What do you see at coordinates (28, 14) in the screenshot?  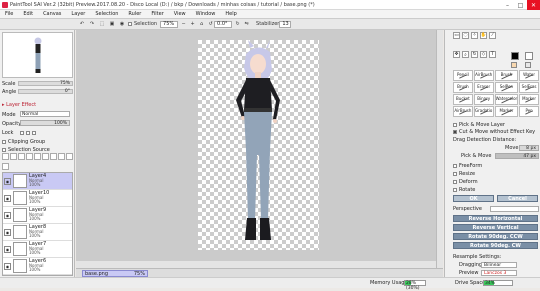 I see `menu-edit: Edit` at bounding box center [28, 14].